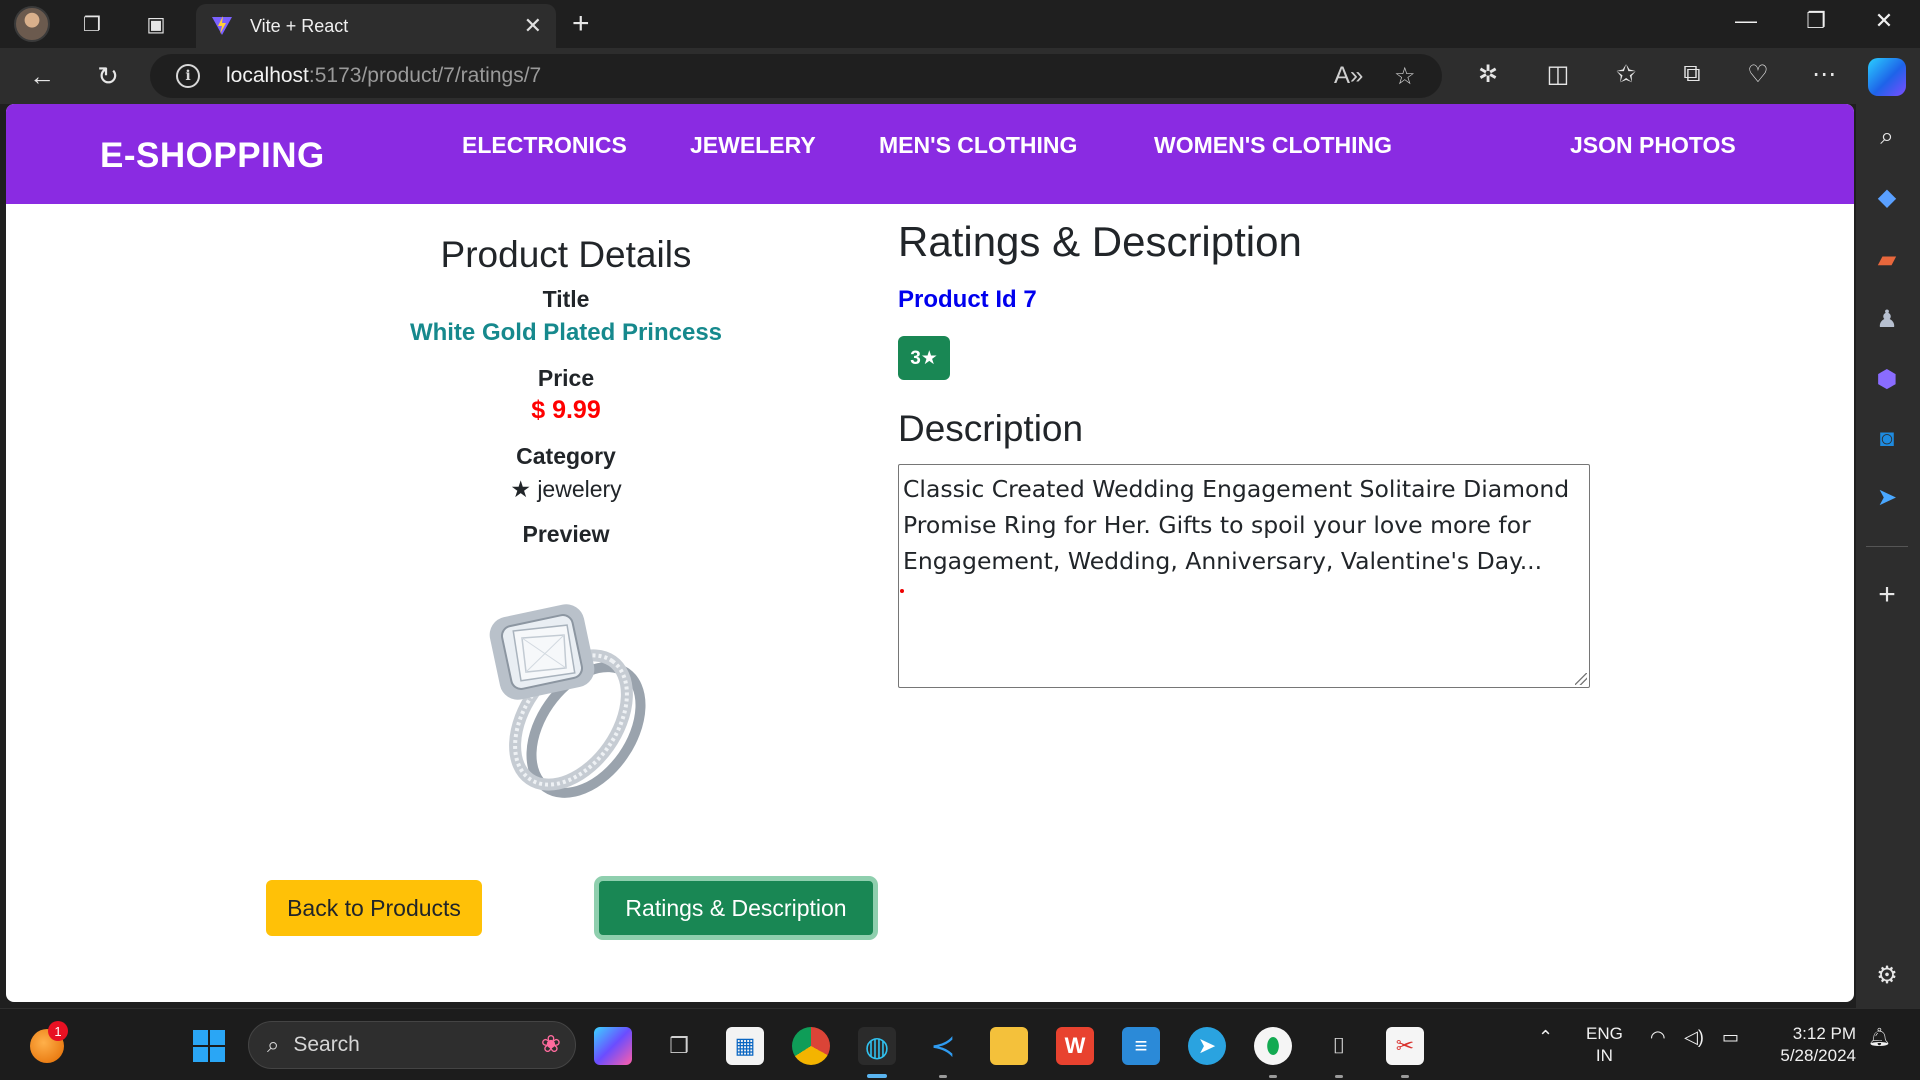  What do you see at coordinates (326, 1044) in the screenshot?
I see `search-placeholder: Search` at bounding box center [326, 1044].